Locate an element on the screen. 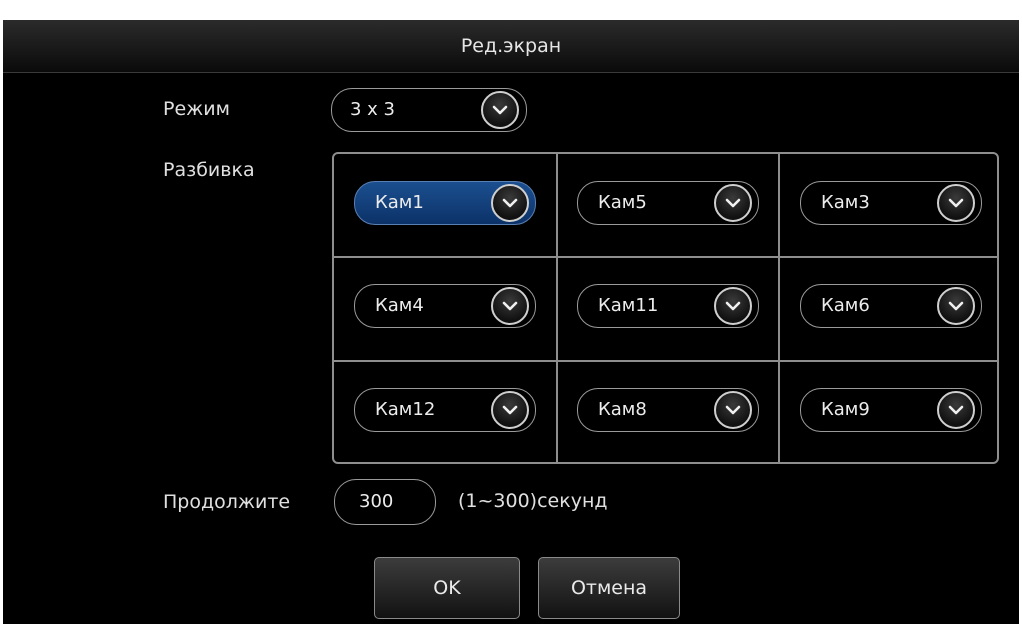 This screenshot has height=627, width=1022. duration-input-value: 300 is located at coordinates (376, 501).